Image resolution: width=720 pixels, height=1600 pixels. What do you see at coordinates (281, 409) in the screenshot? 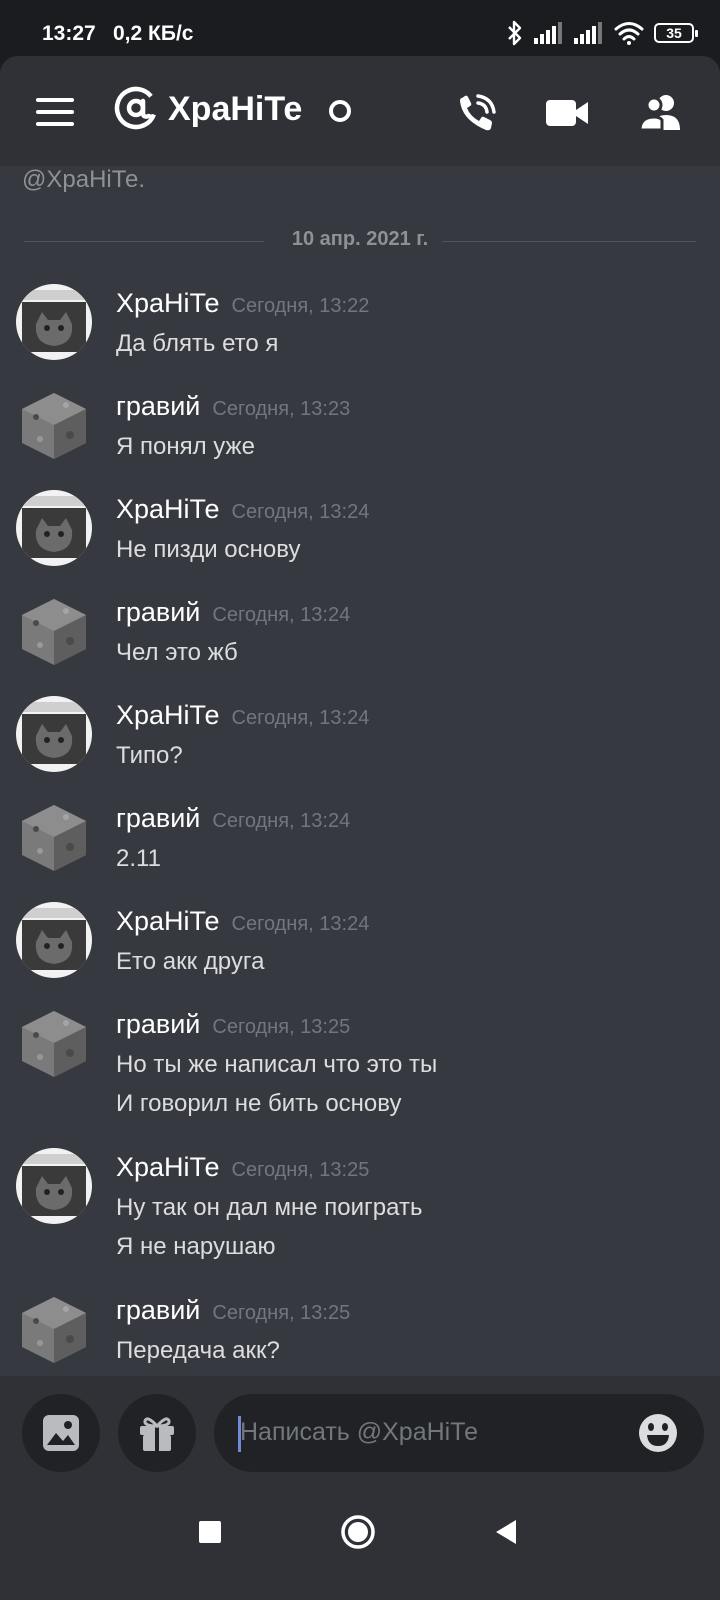
I see `message-timestamp: Сегодня, 13:23` at bounding box center [281, 409].